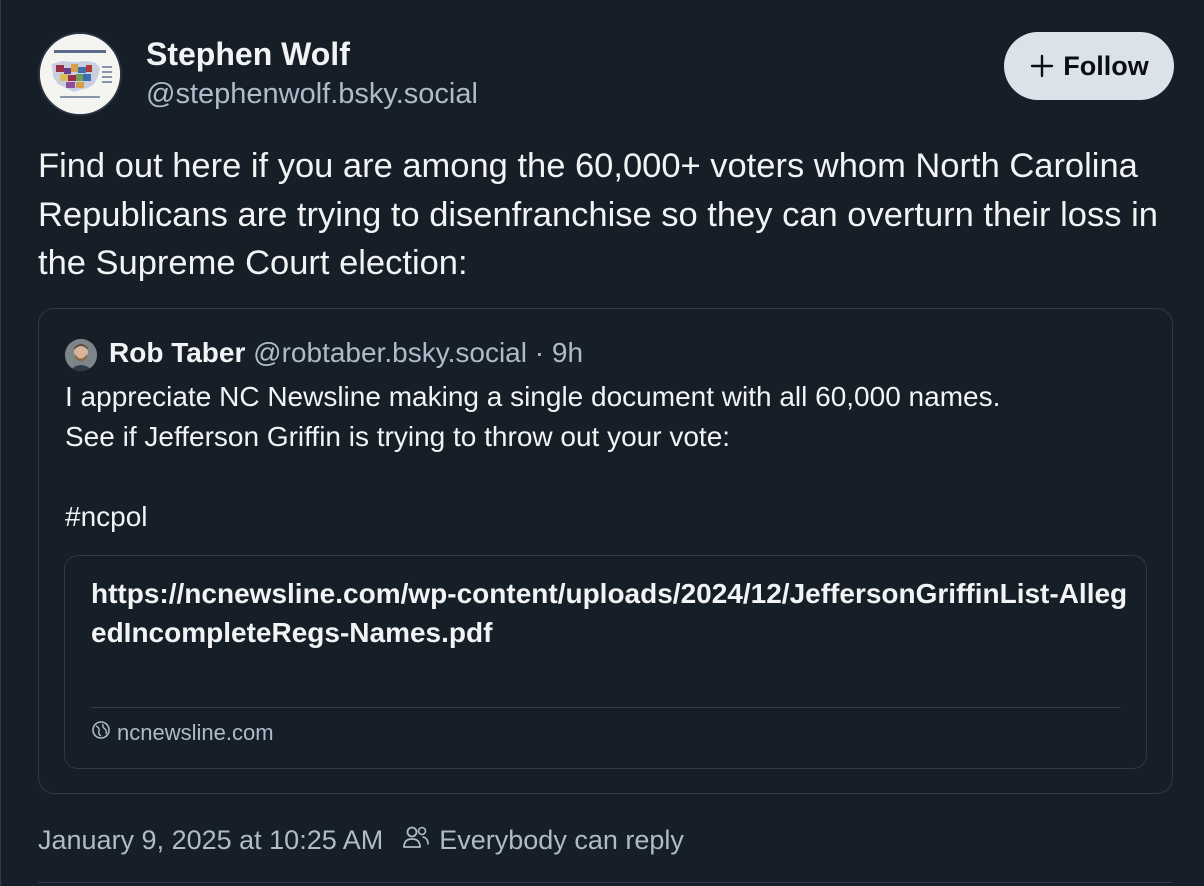 This screenshot has height=886, width=1204. Describe the element at coordinates (195, 732) in the screenshot. I see `link-domain: ncnewsline.com` at that location.